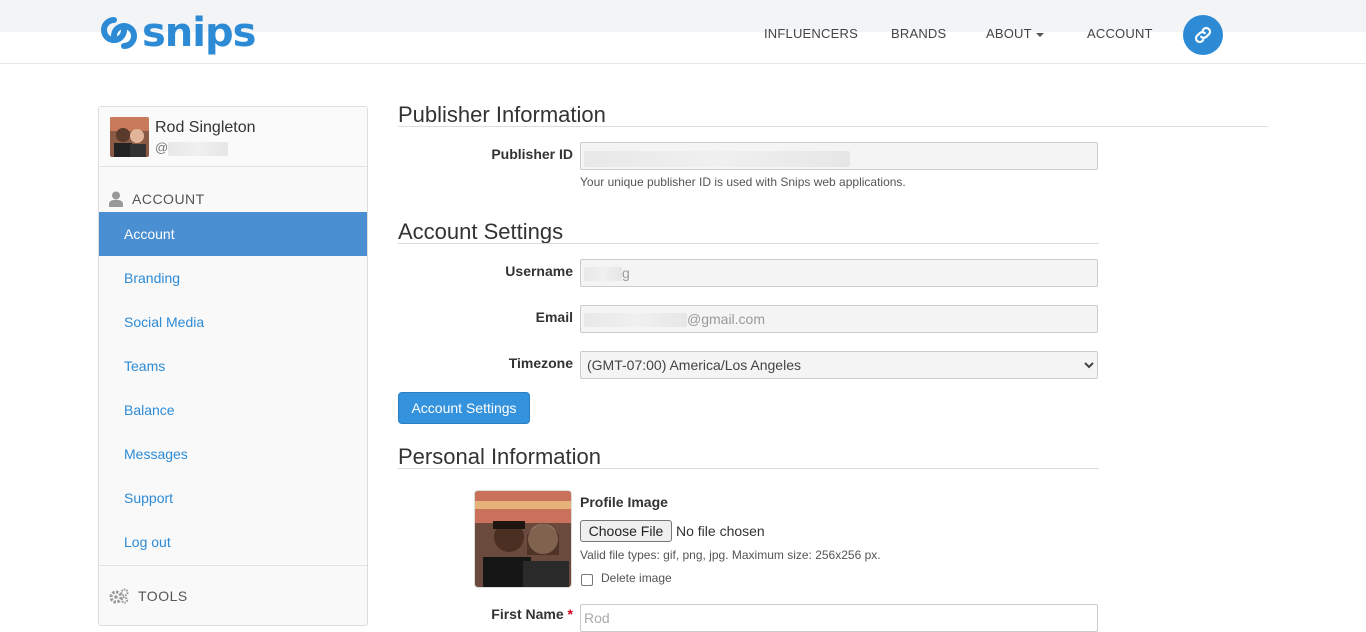 Image resolution: width=1366 pixels, height=632 pixels. I want to click on sidebar-item-log-out: Log out, so click(233, 542).